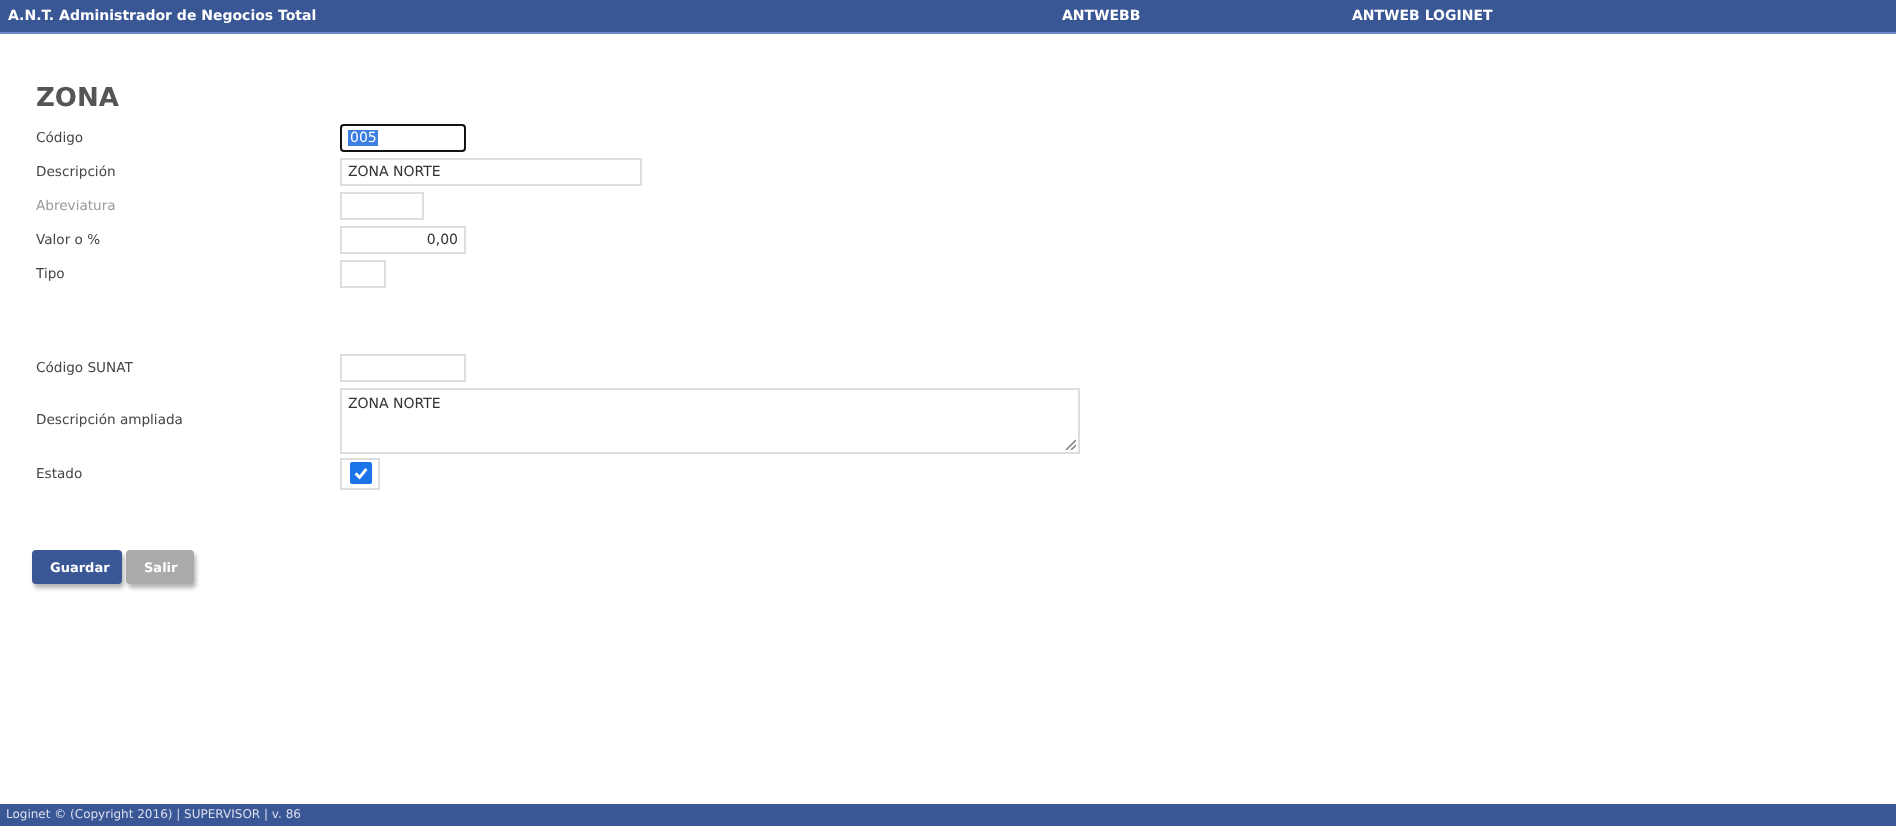 This screenshot has height=826, width=1896. Describe the element at coordinates (78, 99) in the screenshot. I see `form-title: ZONA` at that location.